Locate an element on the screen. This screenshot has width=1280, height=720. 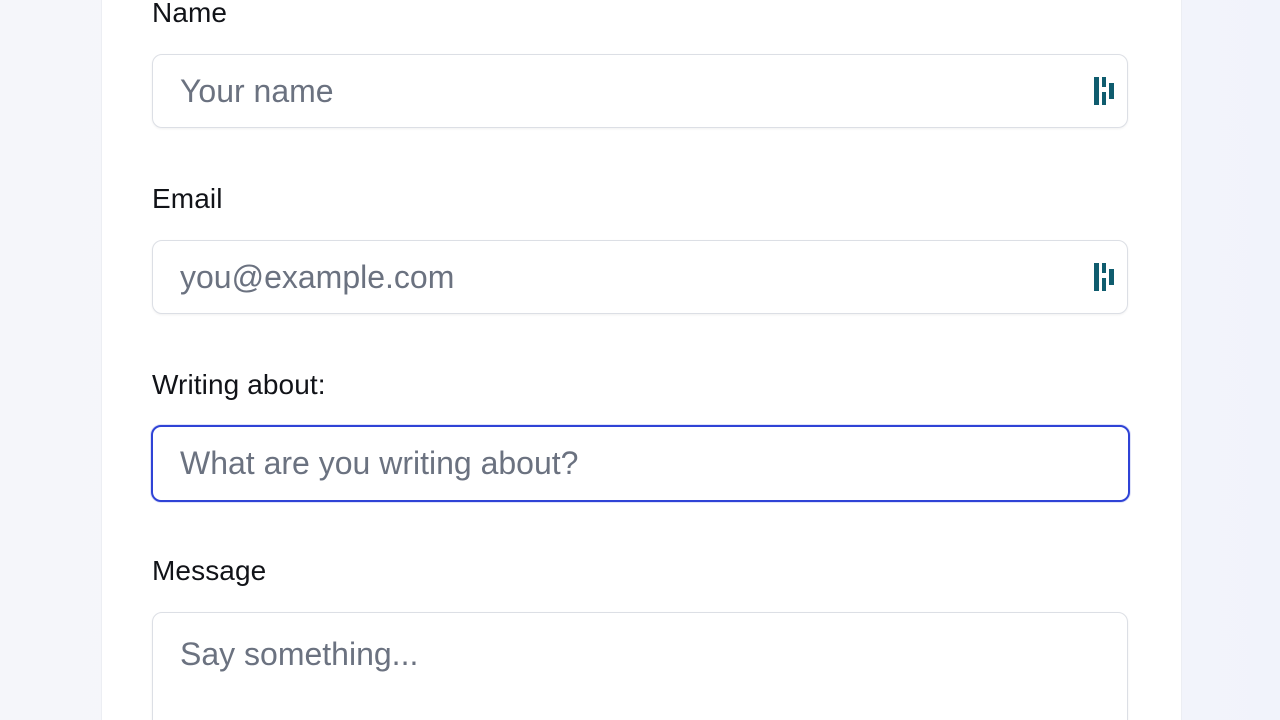
name-field-box is located at coordinates (640, 91).